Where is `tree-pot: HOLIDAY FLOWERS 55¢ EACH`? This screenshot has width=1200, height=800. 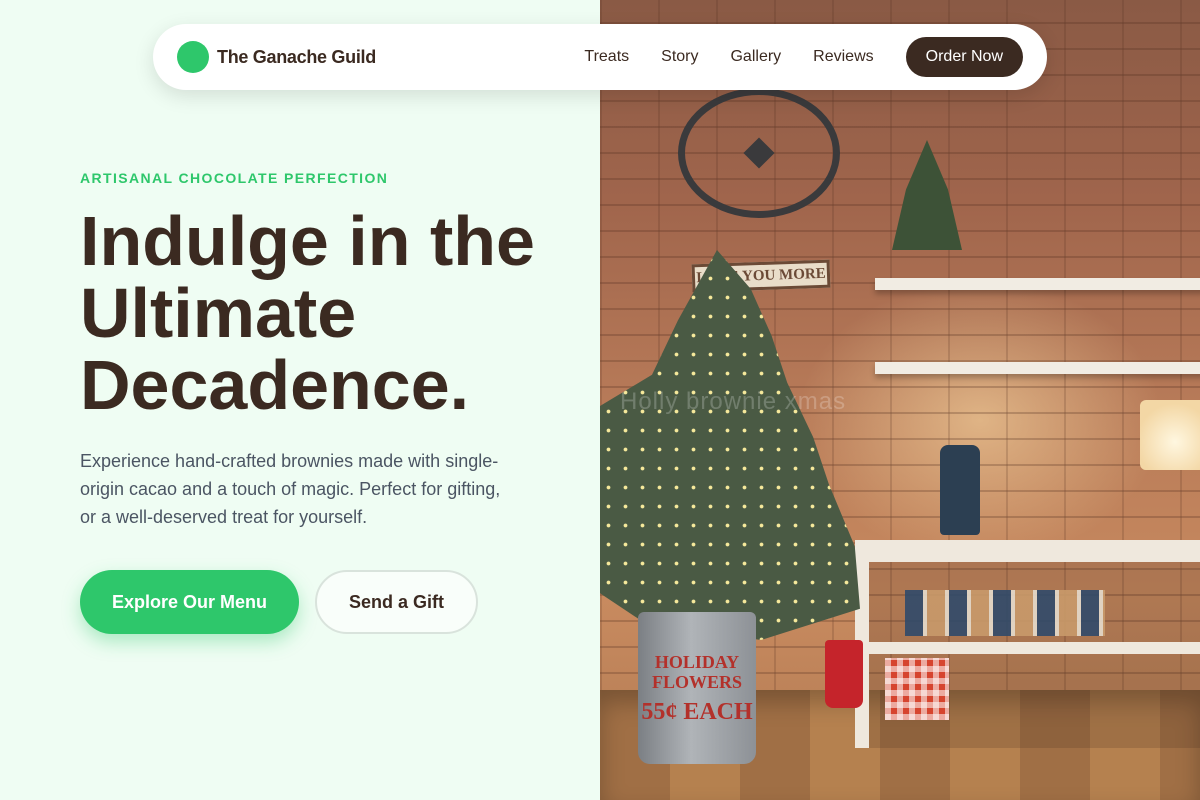
tree-pot: HOLIDAY FLOWERS 55¢ EACH is located at coordinates (697, 688).